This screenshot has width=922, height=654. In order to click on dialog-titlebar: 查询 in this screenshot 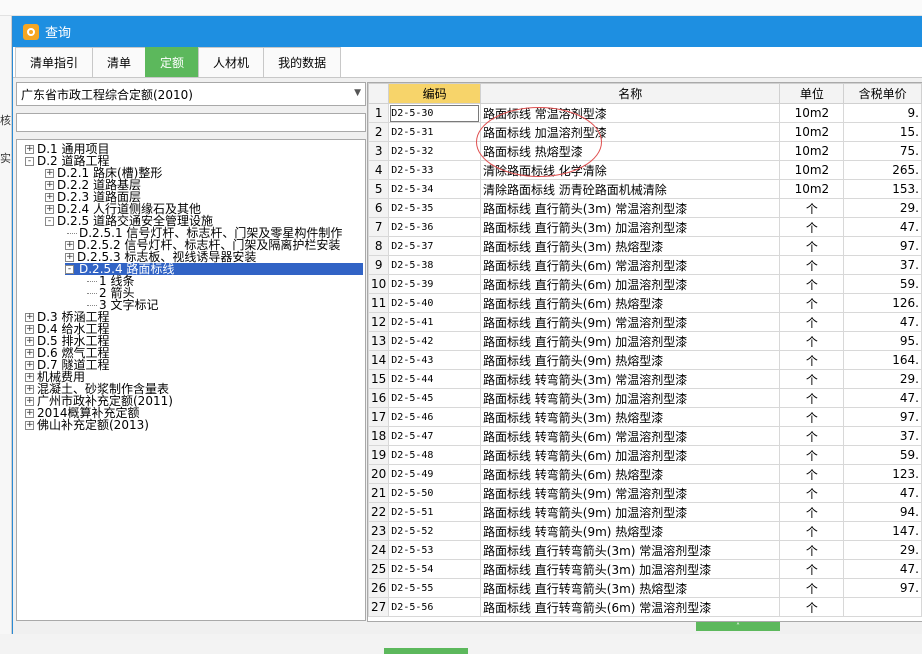, I will do `click(467, 31)`.